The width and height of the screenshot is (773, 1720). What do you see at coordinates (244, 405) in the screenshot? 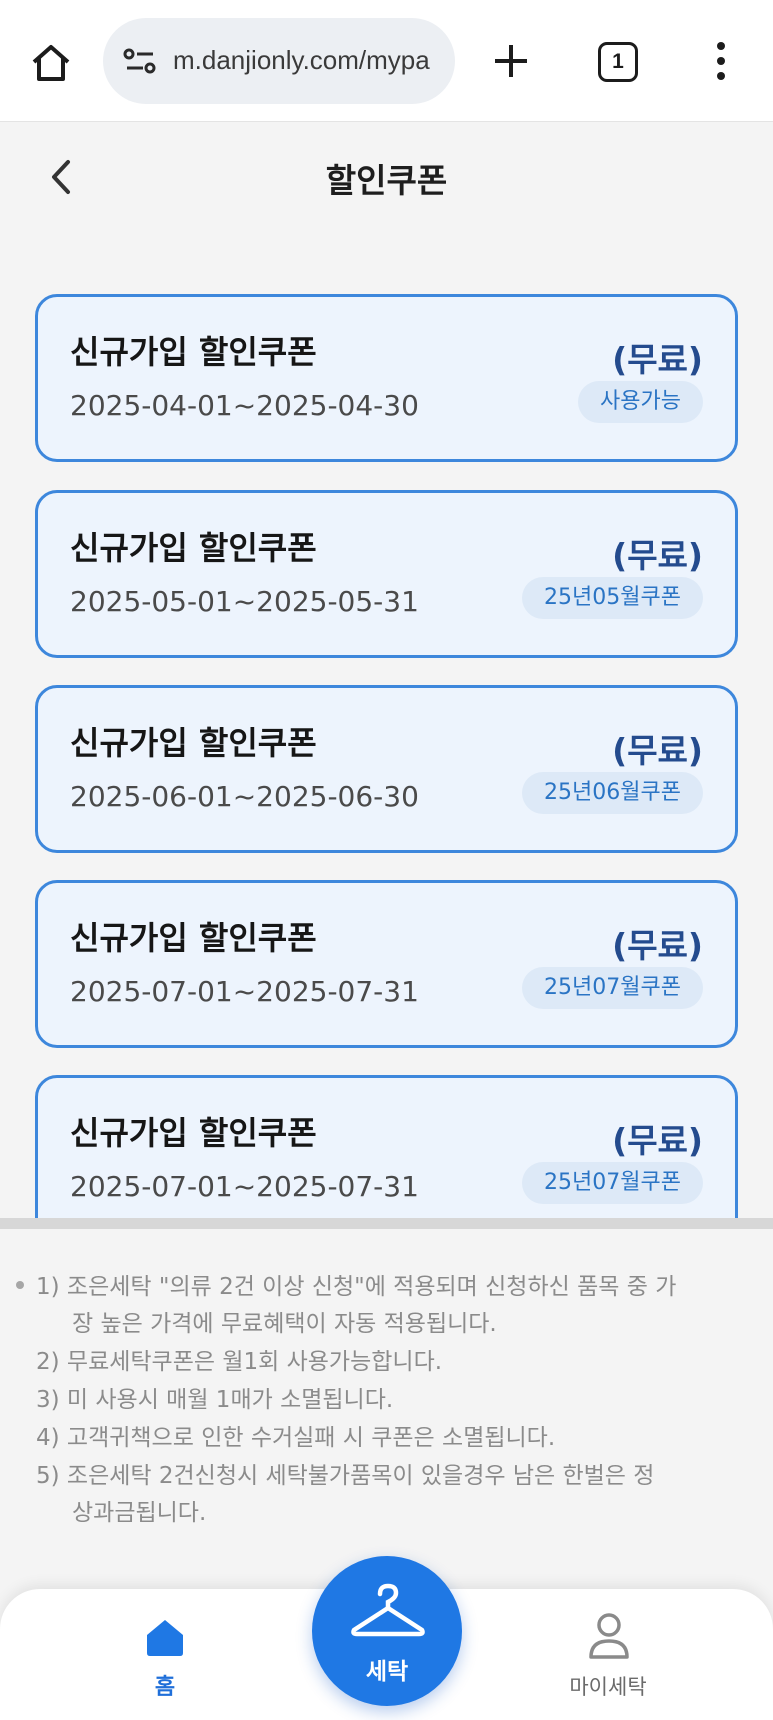
I see `coupon-period: 2025-04-01~2025-04-30` at bounding box center [244, 405].